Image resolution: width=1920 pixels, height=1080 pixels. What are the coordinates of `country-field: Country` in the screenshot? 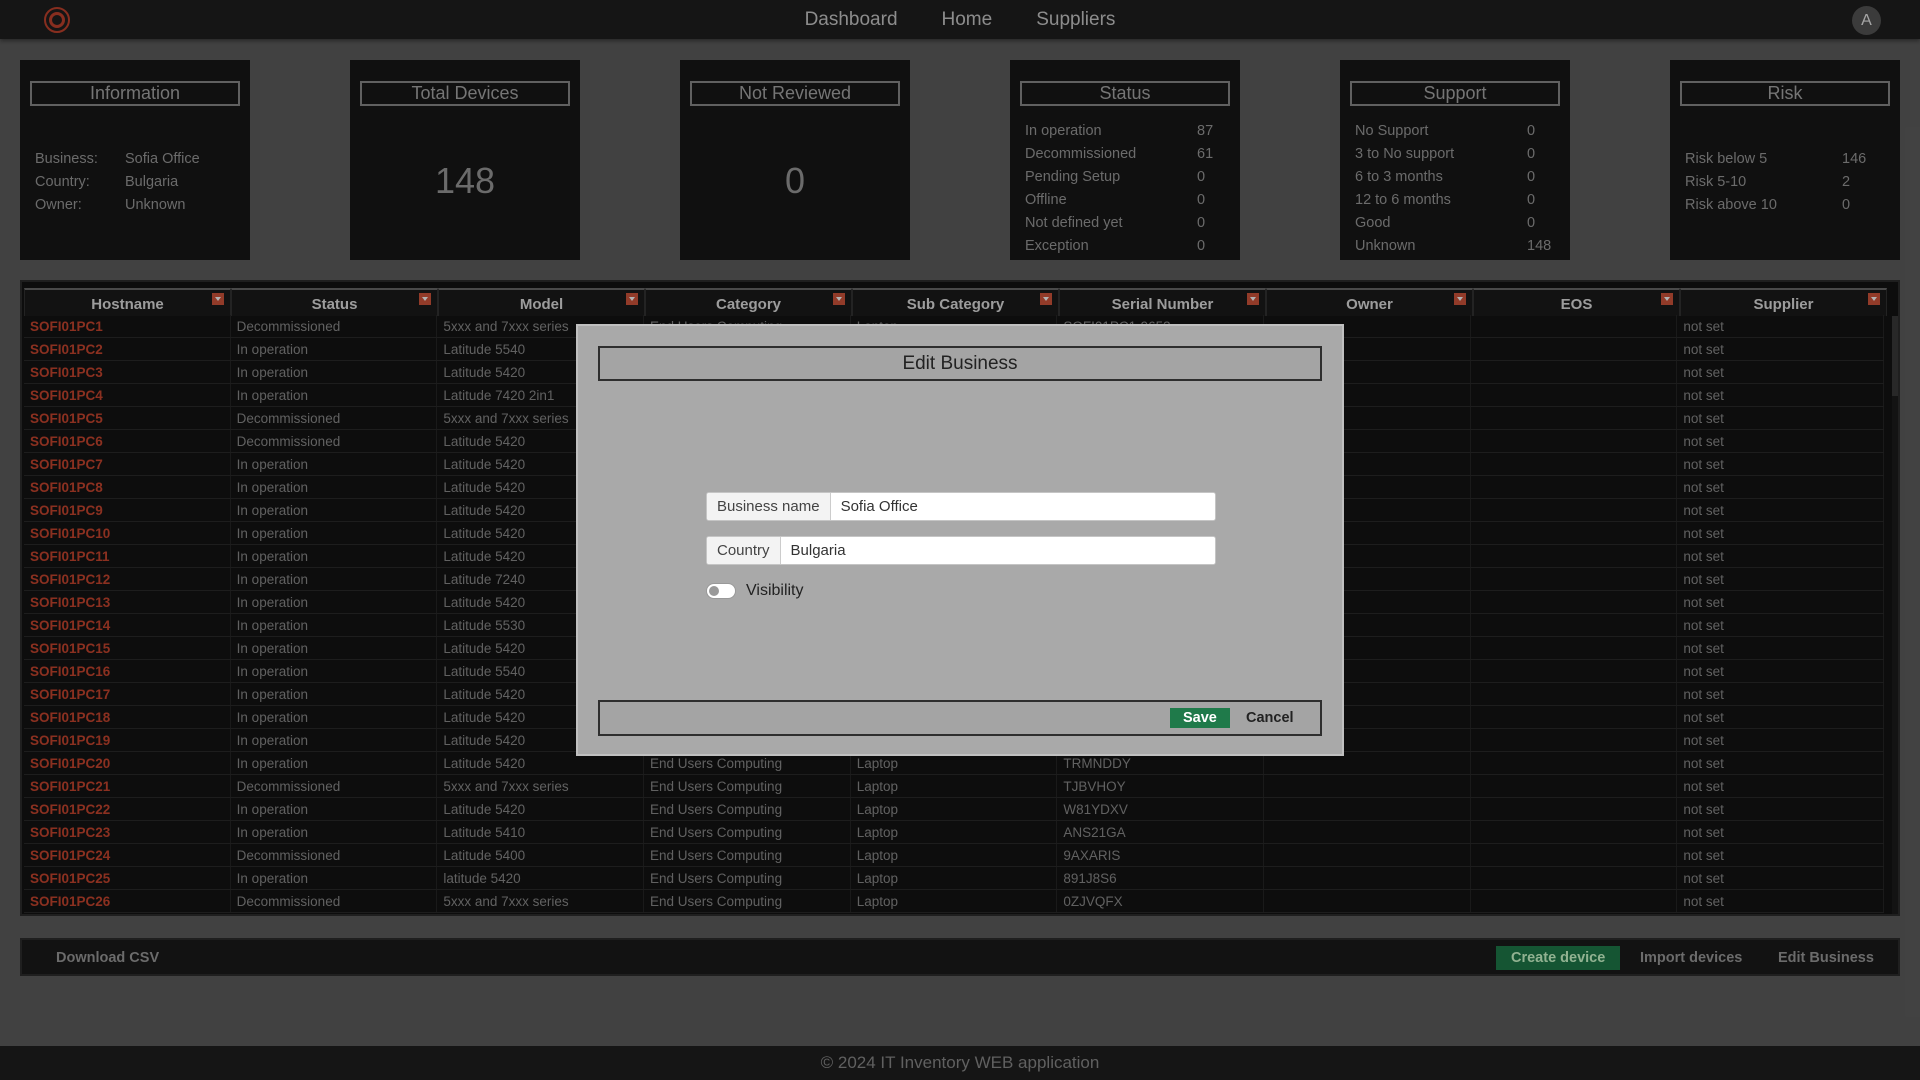 It's located at (961, 550).